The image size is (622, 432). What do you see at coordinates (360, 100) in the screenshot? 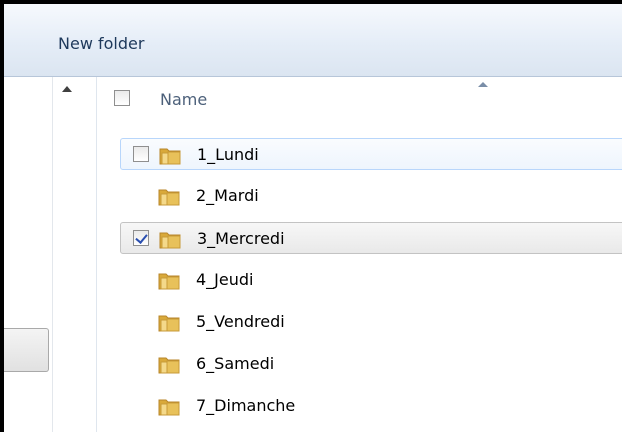
I see `column-header: Name` at bounding box center [360, 100].